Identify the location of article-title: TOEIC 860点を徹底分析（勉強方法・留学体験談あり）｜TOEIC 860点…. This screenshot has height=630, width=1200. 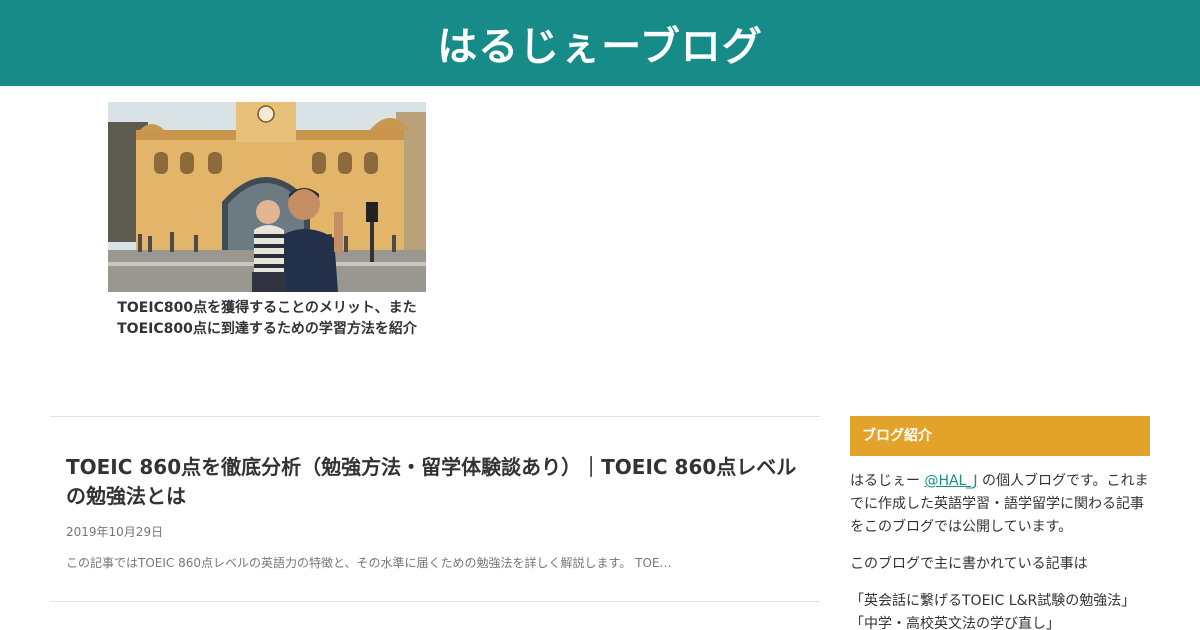
(435, 482).